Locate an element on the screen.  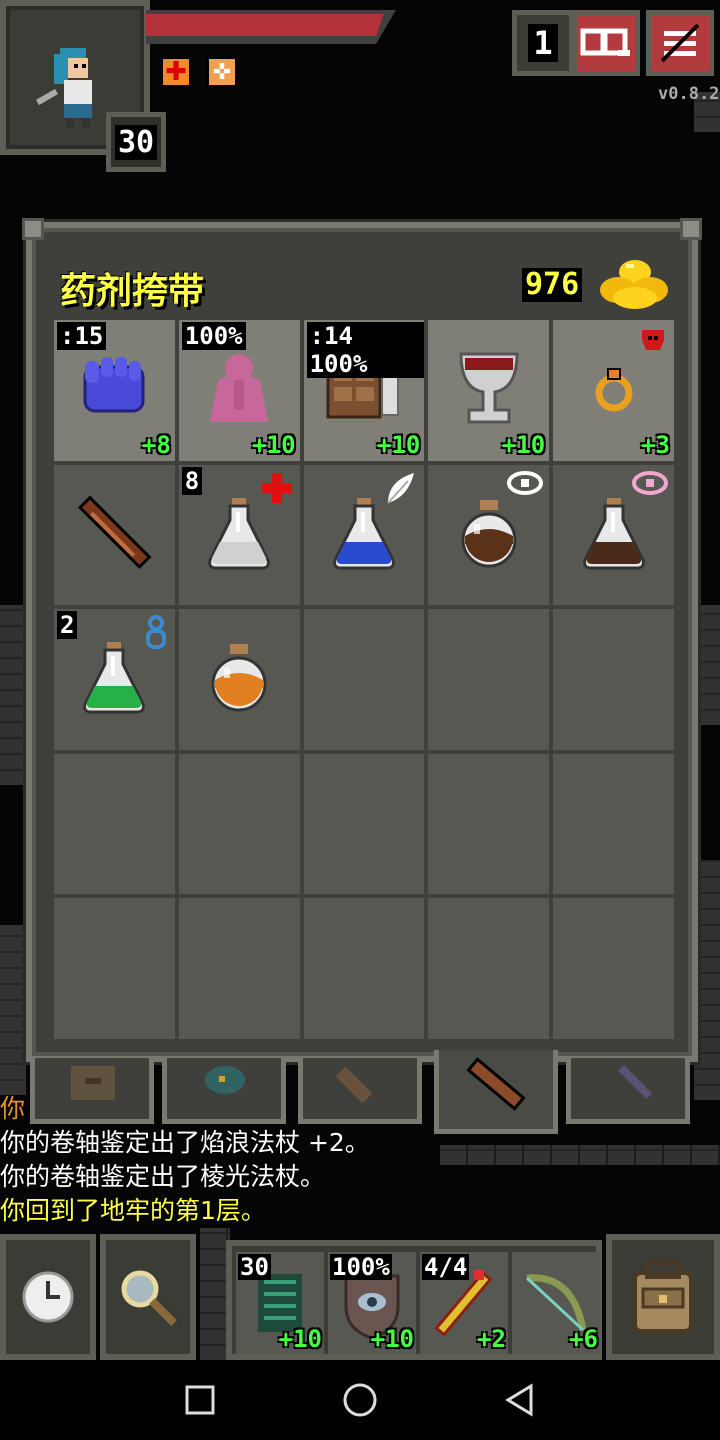
back-icon is located at coordinates (519, 1400).